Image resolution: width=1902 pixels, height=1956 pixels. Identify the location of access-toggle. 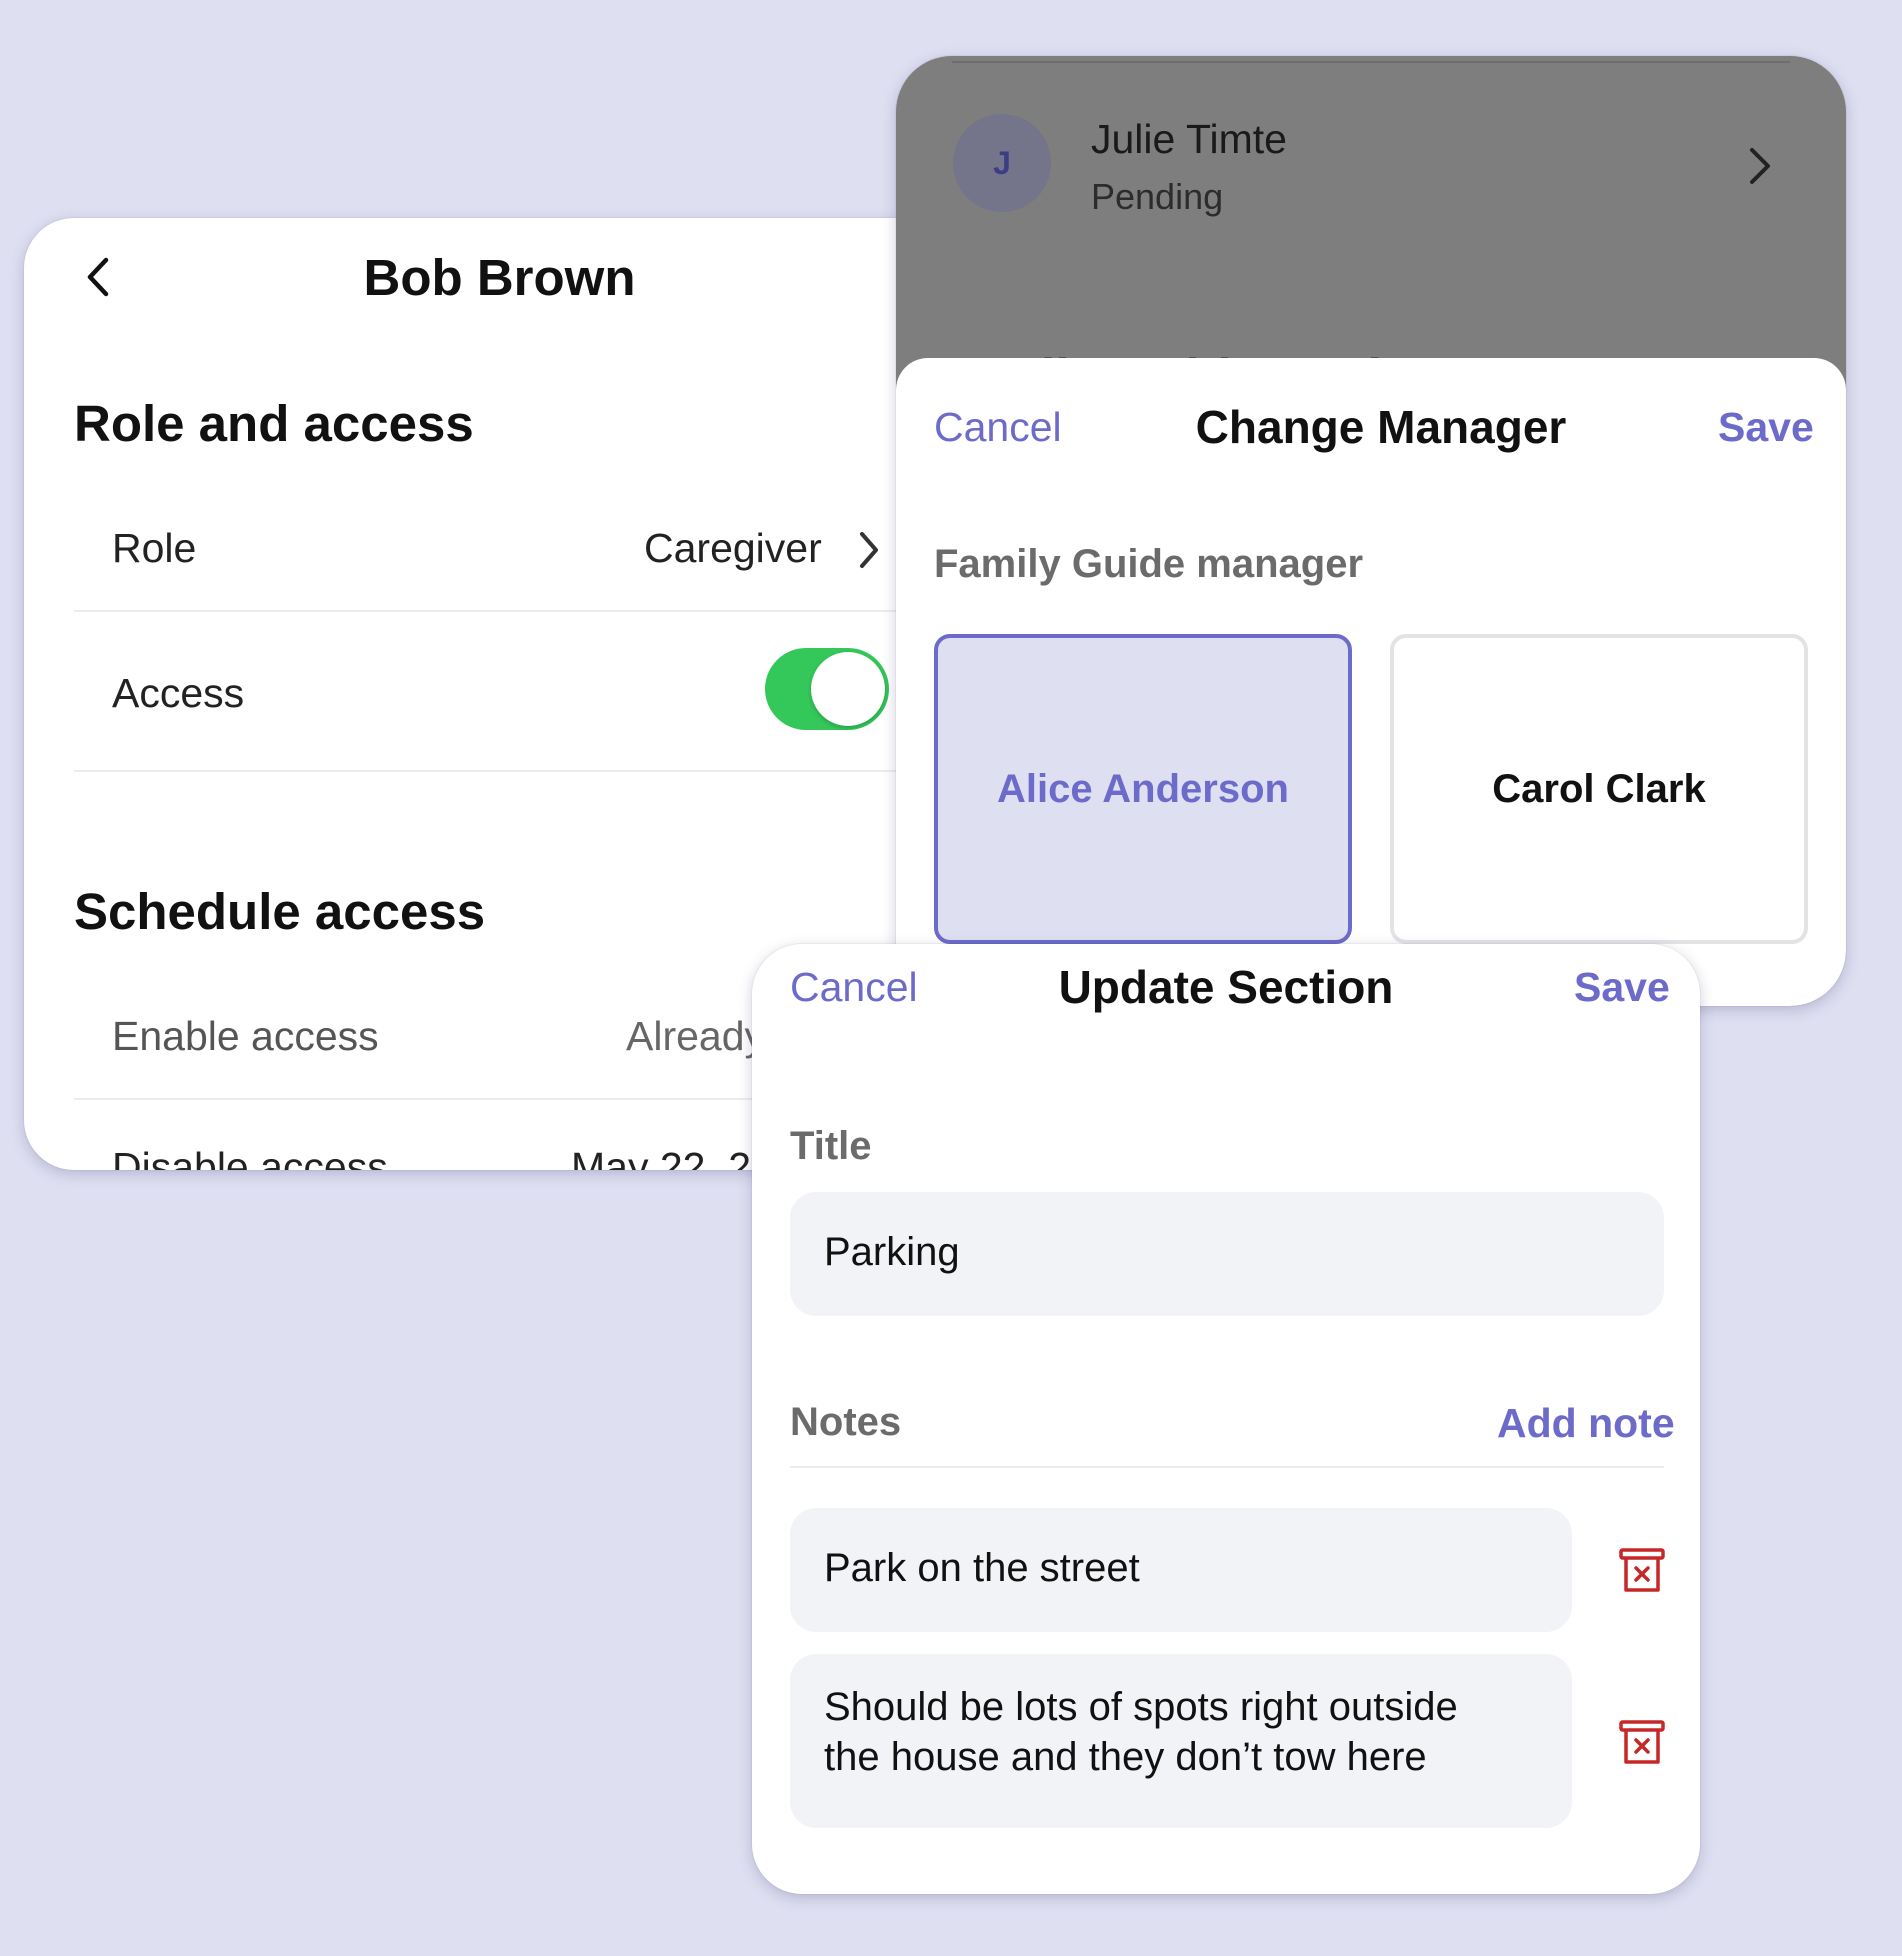
(827, 689).